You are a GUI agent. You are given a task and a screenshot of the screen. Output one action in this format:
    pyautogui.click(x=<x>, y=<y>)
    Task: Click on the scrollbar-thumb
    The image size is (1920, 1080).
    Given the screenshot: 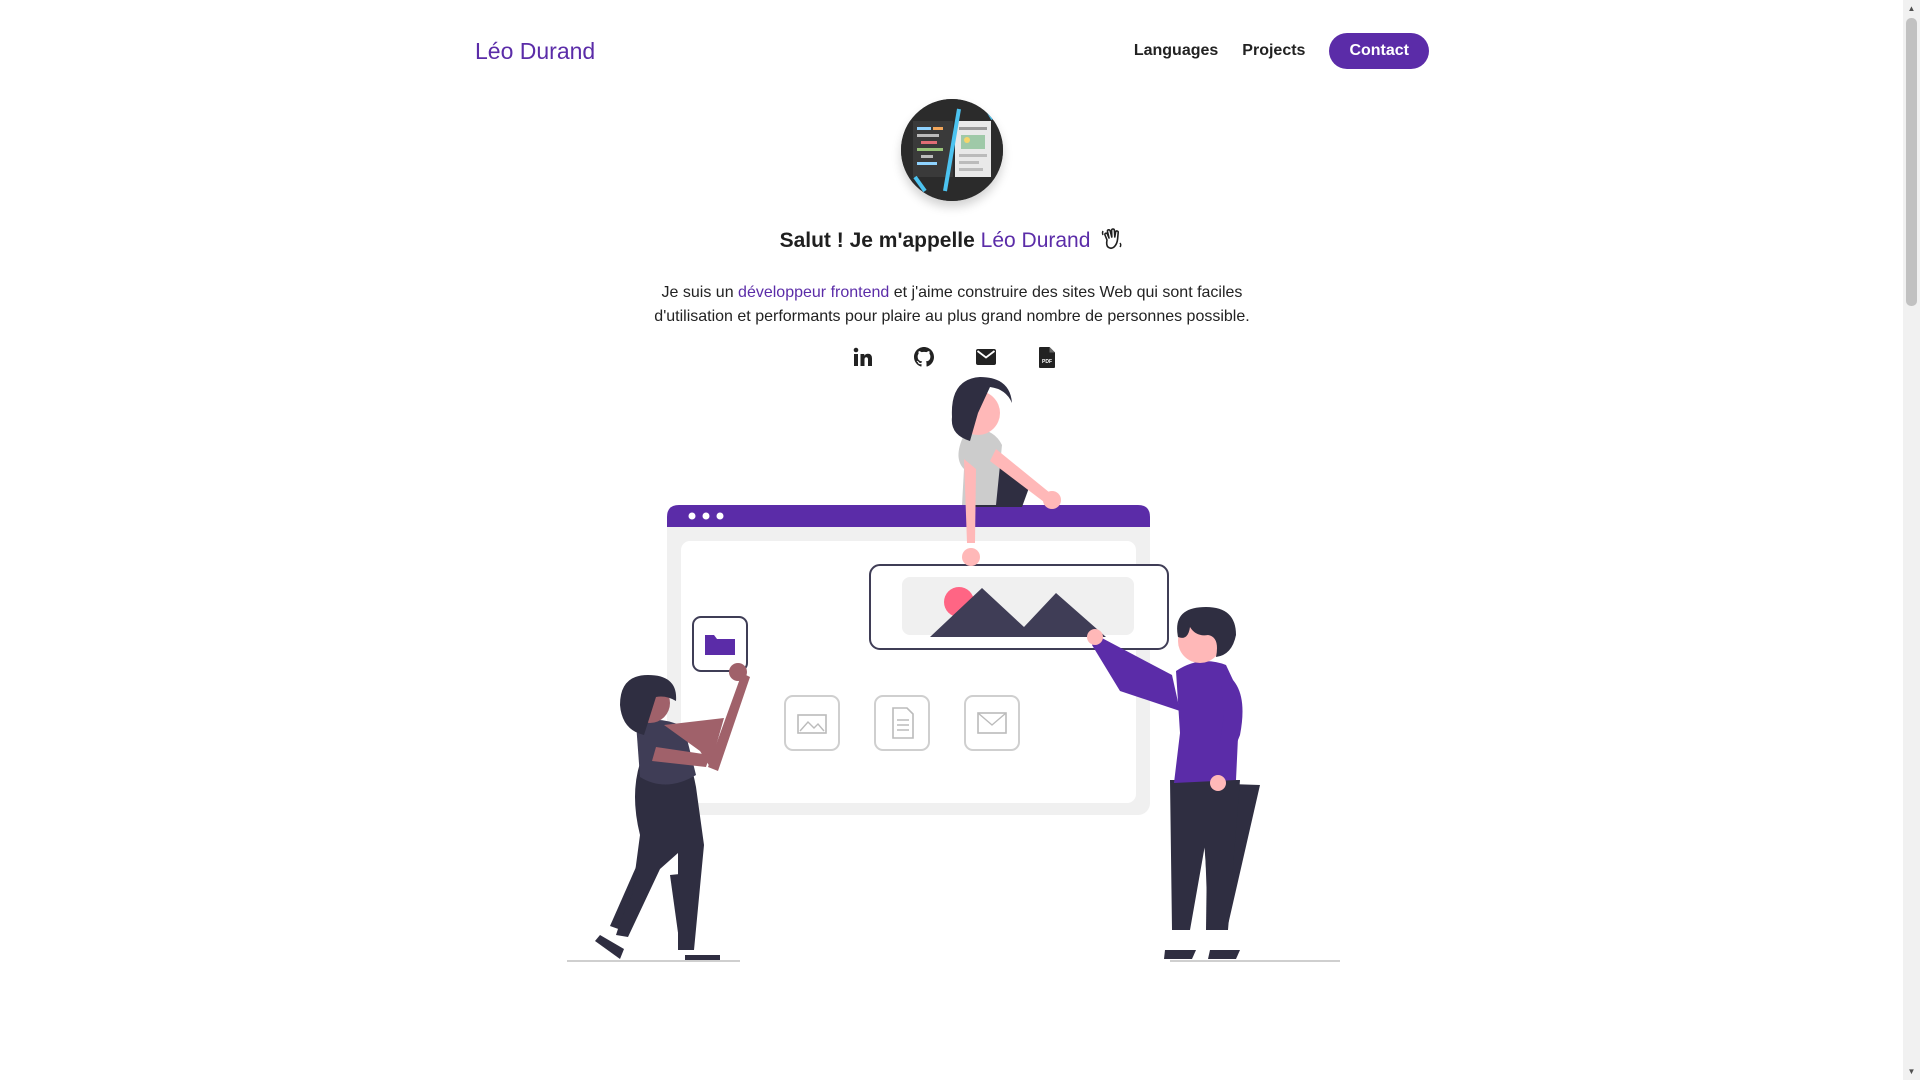 What is the action you would take?
    pyautogui.click(x=1911, y=162)
    